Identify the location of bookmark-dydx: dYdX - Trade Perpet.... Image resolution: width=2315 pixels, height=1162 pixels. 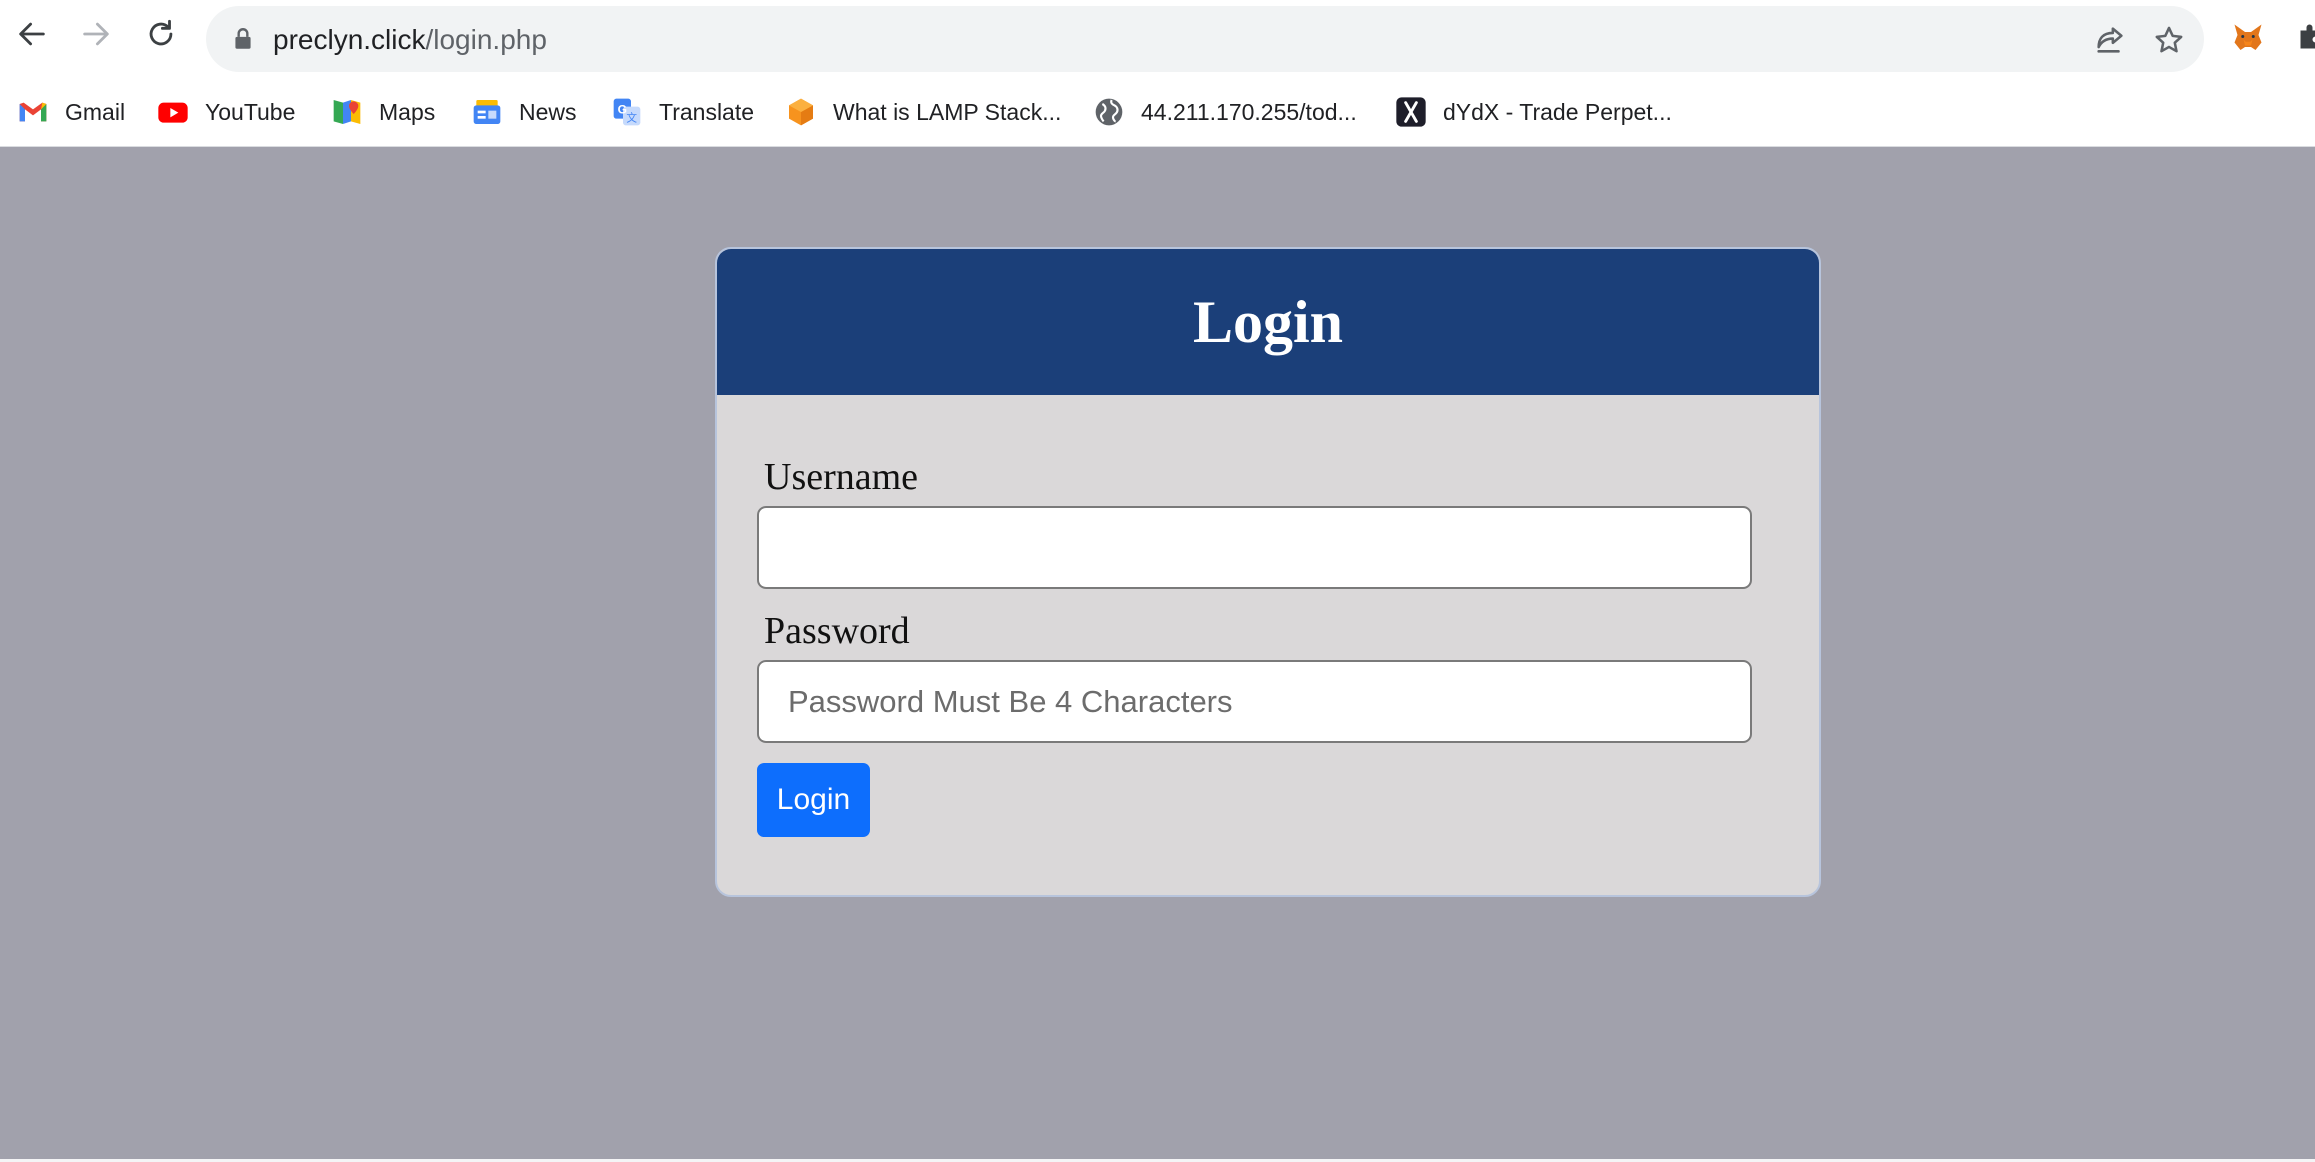
(1533, 112).